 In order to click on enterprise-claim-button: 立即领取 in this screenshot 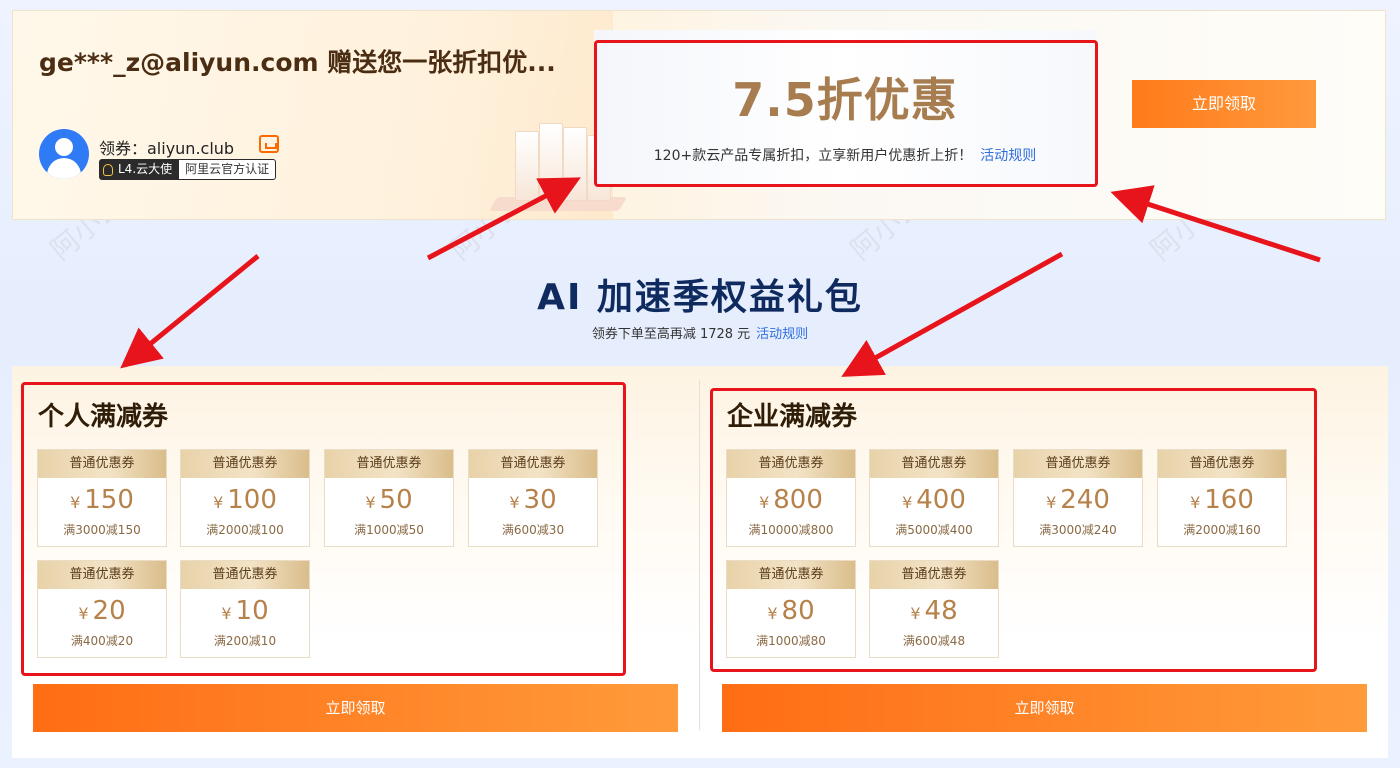, I will do `click(1044, 708)`.